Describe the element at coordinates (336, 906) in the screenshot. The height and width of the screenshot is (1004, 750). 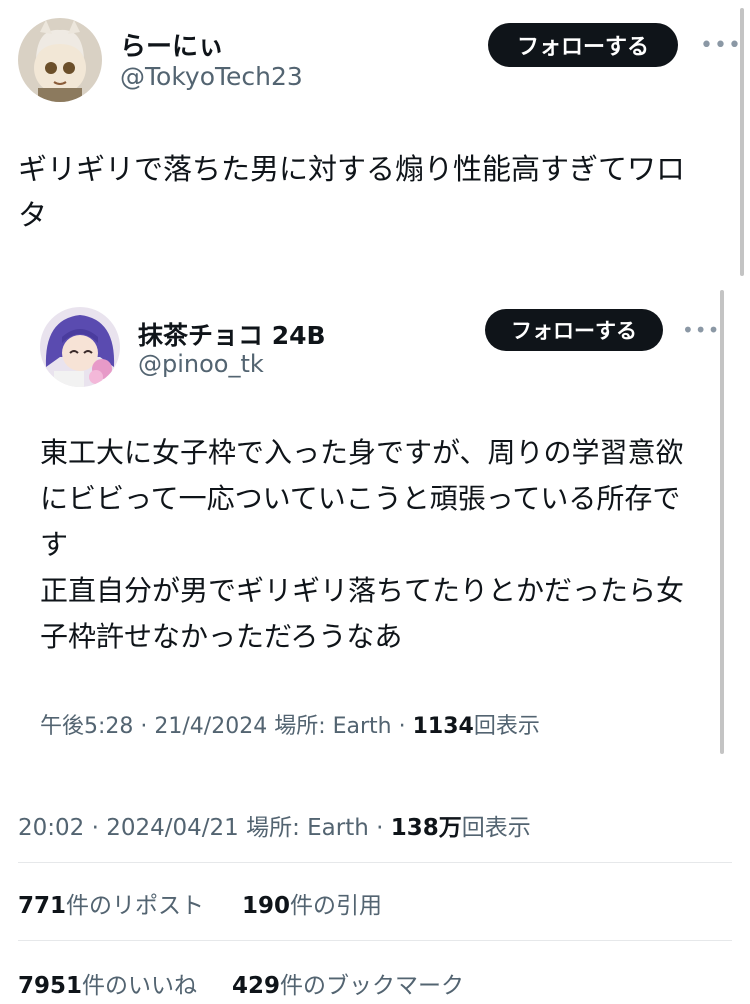
I see `quotes-label: 件の引用` at that location.